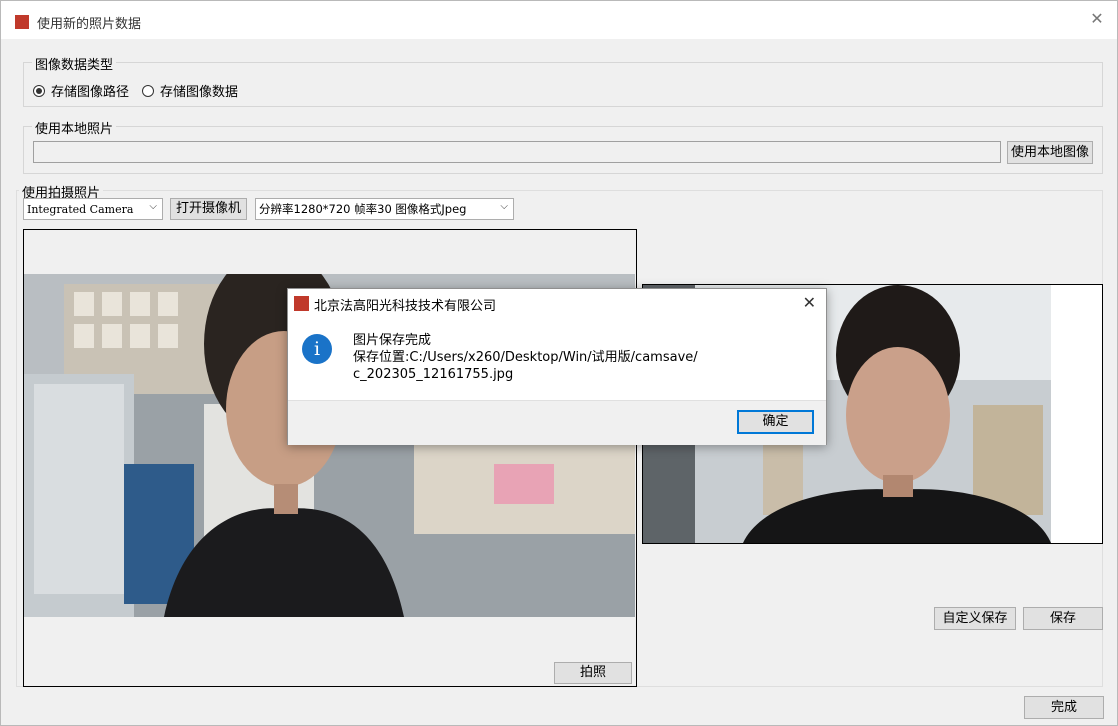 This screenshot has width=1118, height=726. What do you see at coordinates (363, 209) in the screenshot?
I see `format-value: 分辨率1280*720 帧率30 图像格式Jpeg` at bounding box center [363, 209].